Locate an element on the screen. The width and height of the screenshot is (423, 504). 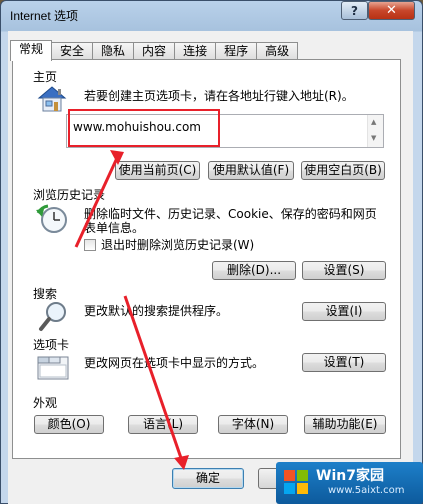
watermark-title: Win7家园 is located at coordinates (350, 476).